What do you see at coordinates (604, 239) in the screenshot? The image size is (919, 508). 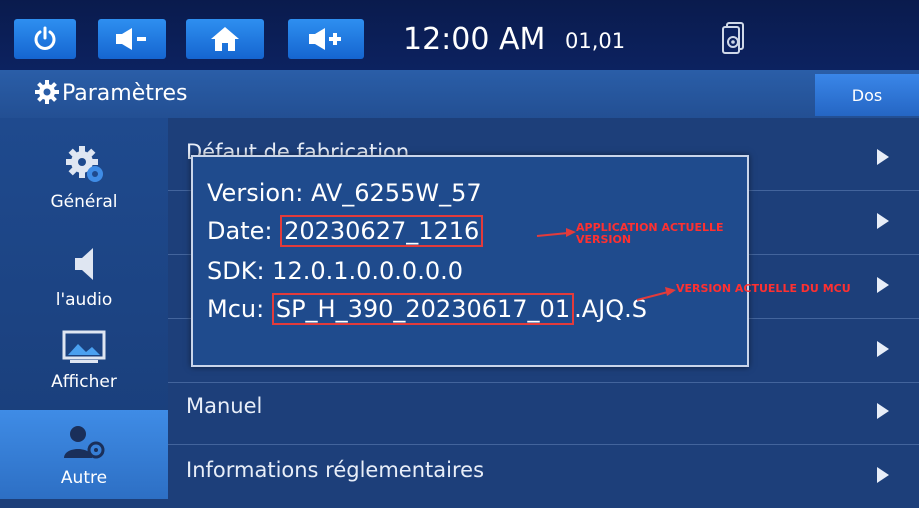 I see `annotation-app-version-line2: VERSION` at bounding box center [604, 239].